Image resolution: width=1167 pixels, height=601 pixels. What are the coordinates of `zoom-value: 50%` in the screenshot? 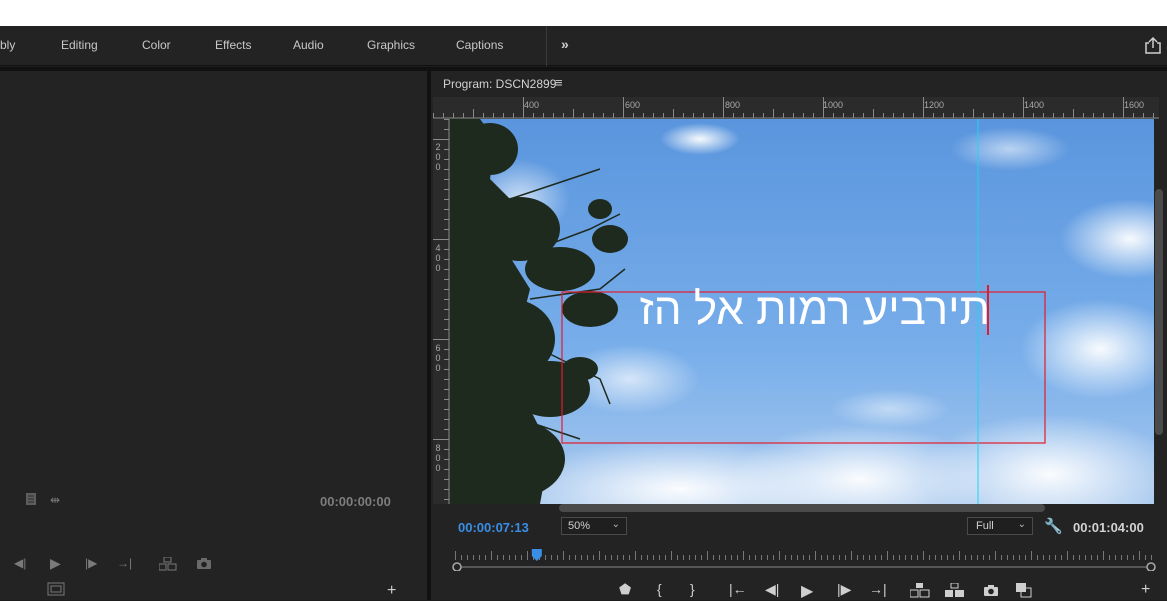 It's located at (579, 526).